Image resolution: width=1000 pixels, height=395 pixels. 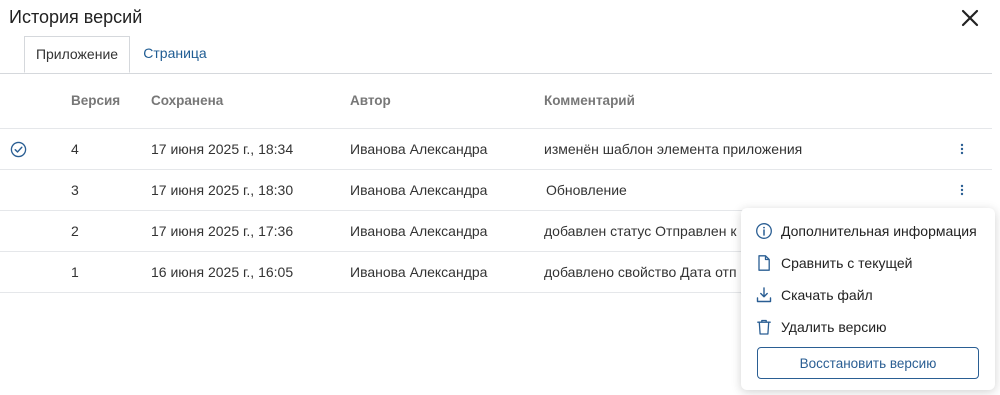 I want to click on menu-item-label: Скачать файл, so click(x=827, y=295).